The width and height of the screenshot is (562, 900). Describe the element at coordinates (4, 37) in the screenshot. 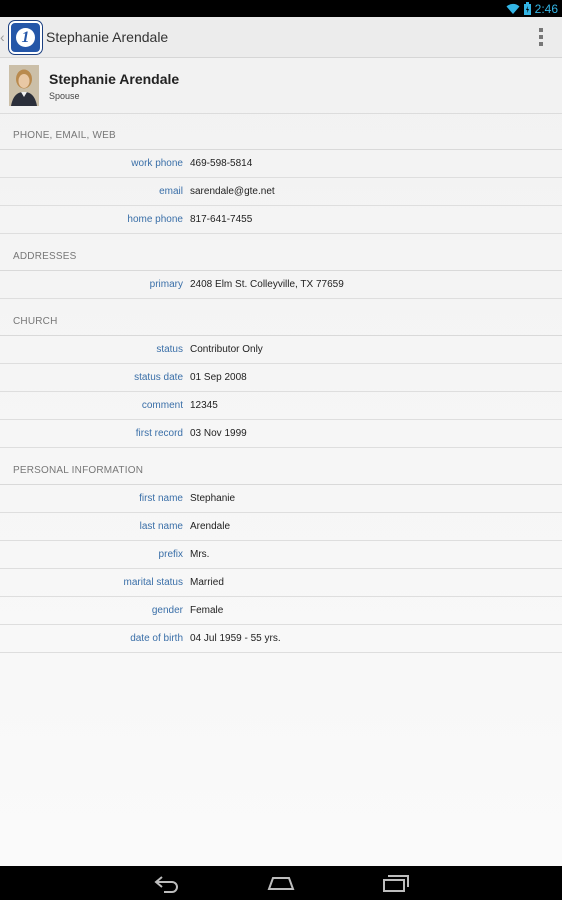

I see `up-caret-icon: ‹` at that location.